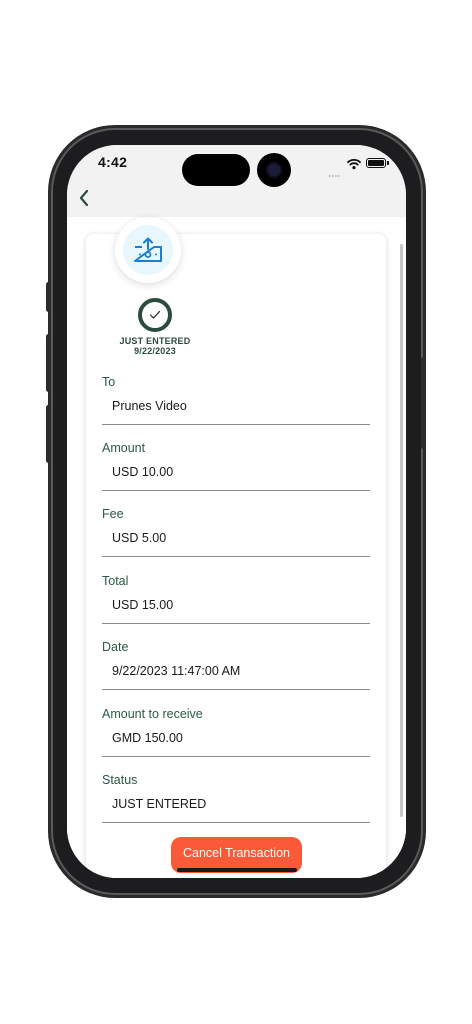  What do you see at coordinates (354, 166) in the screenshot?
I see `wifi-icon` at bounding box center [354, 166].